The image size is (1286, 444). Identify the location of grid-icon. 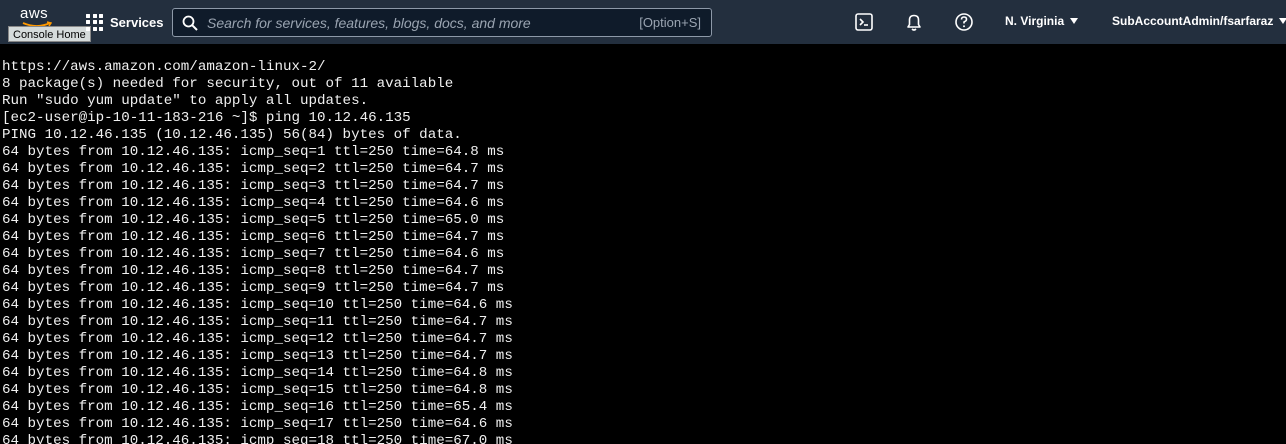
(94, 22).